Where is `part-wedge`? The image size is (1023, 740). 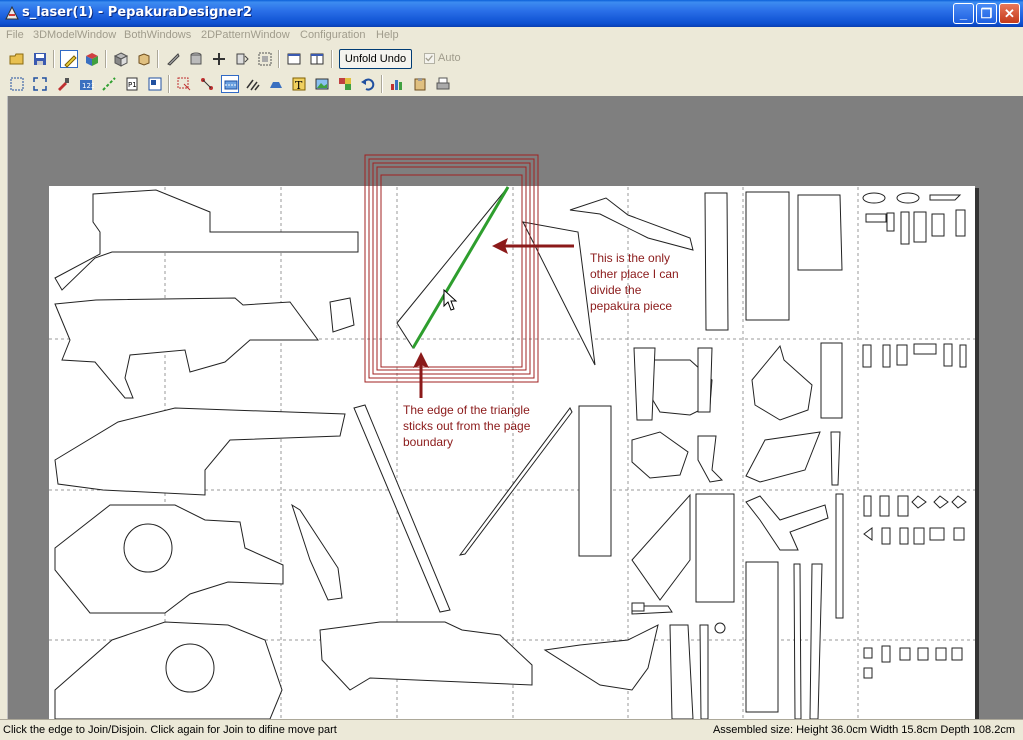
part-wedge is located at coordinates (661, 547).